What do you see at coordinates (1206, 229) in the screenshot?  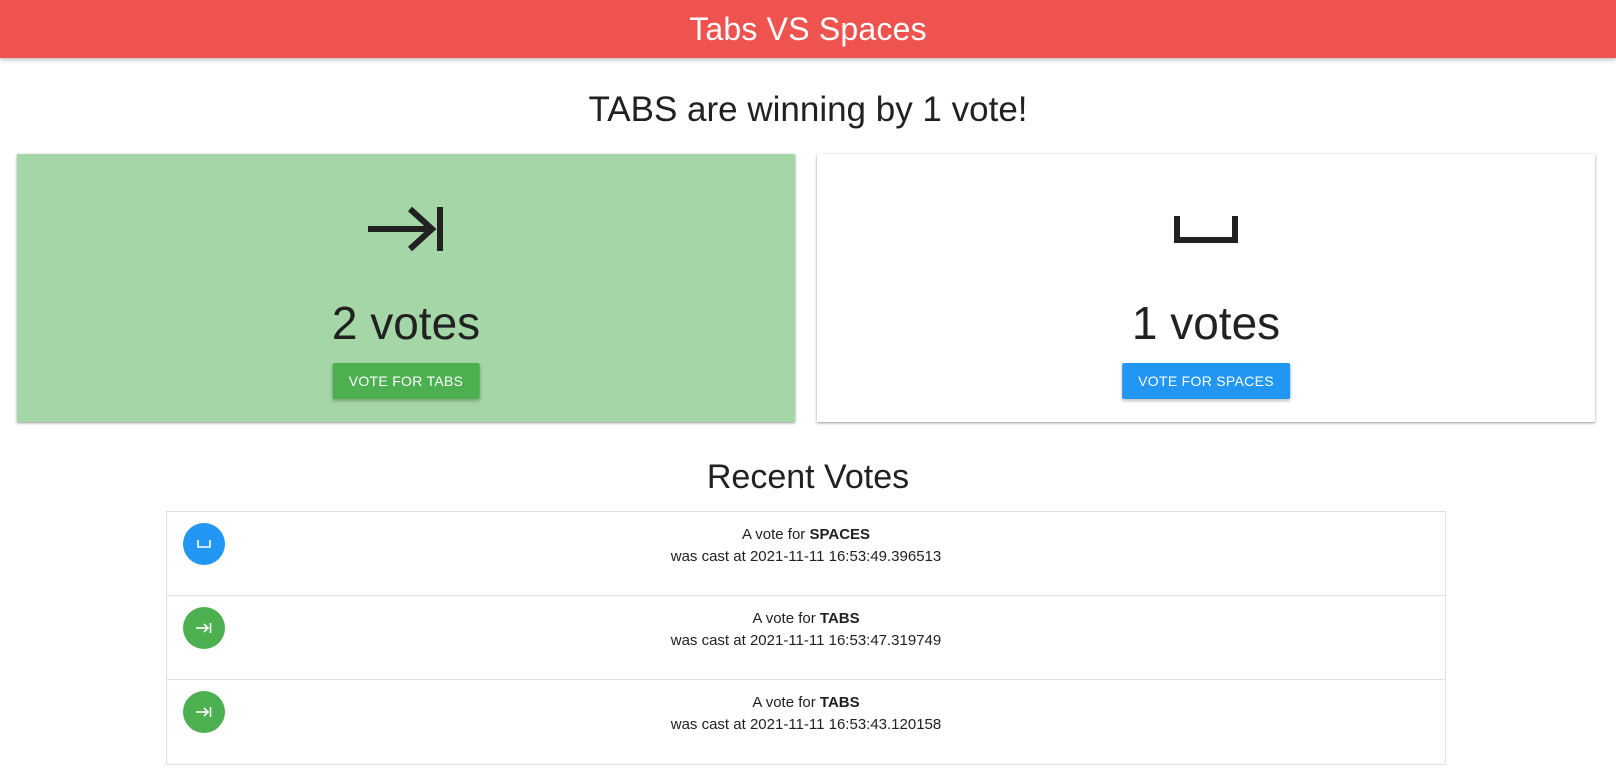 I see `space-icon` at bounding box center [1206, 229].